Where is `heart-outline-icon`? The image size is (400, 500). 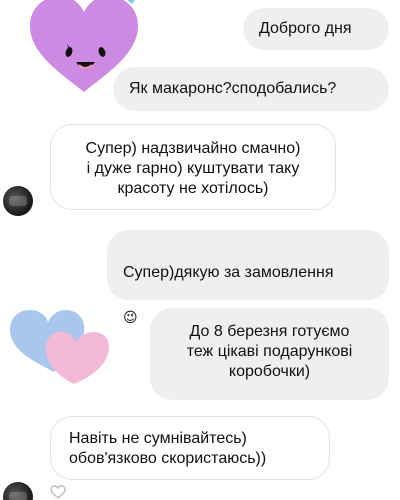
heart-outline-icon is located at coordinates (58, 492).